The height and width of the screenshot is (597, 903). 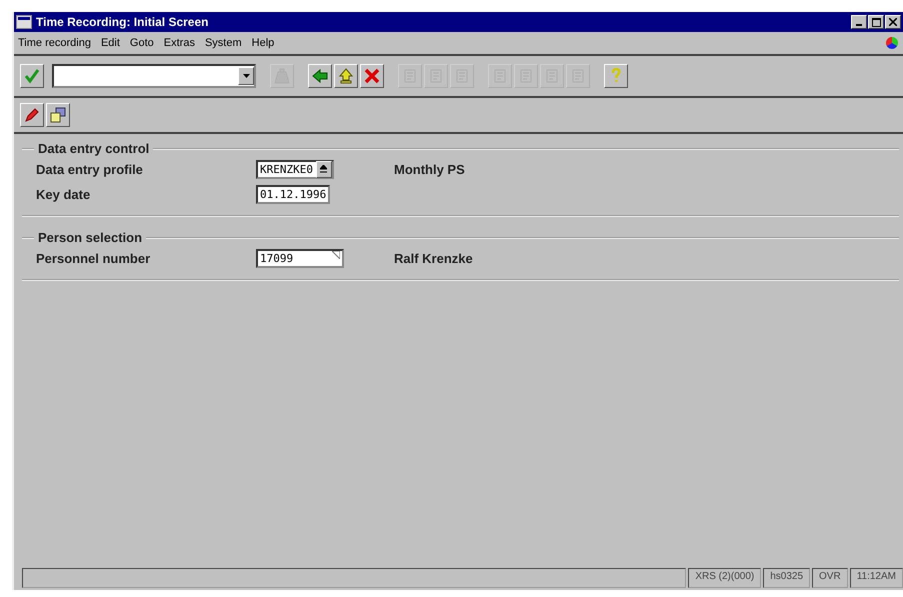 I want to click on status-field: hs0325, so click(x=786, y=578).